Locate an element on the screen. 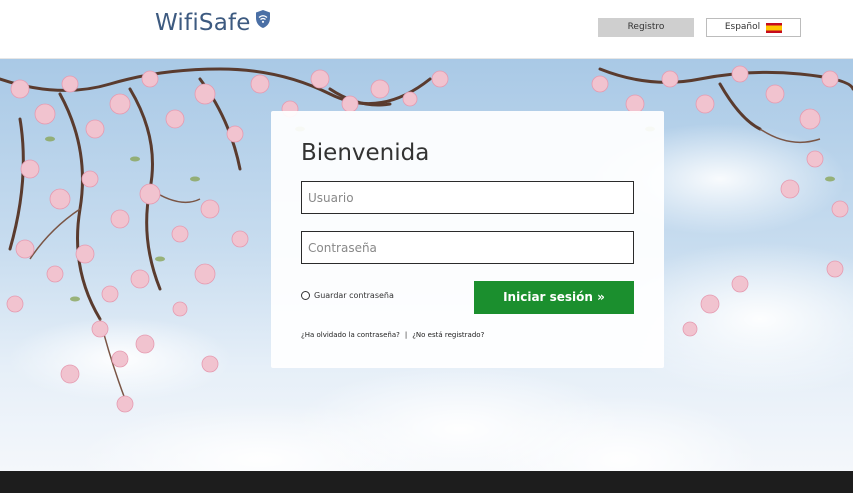 This screenshot has width=853, height=493. footer-bar is located at coordinates (426, 482).